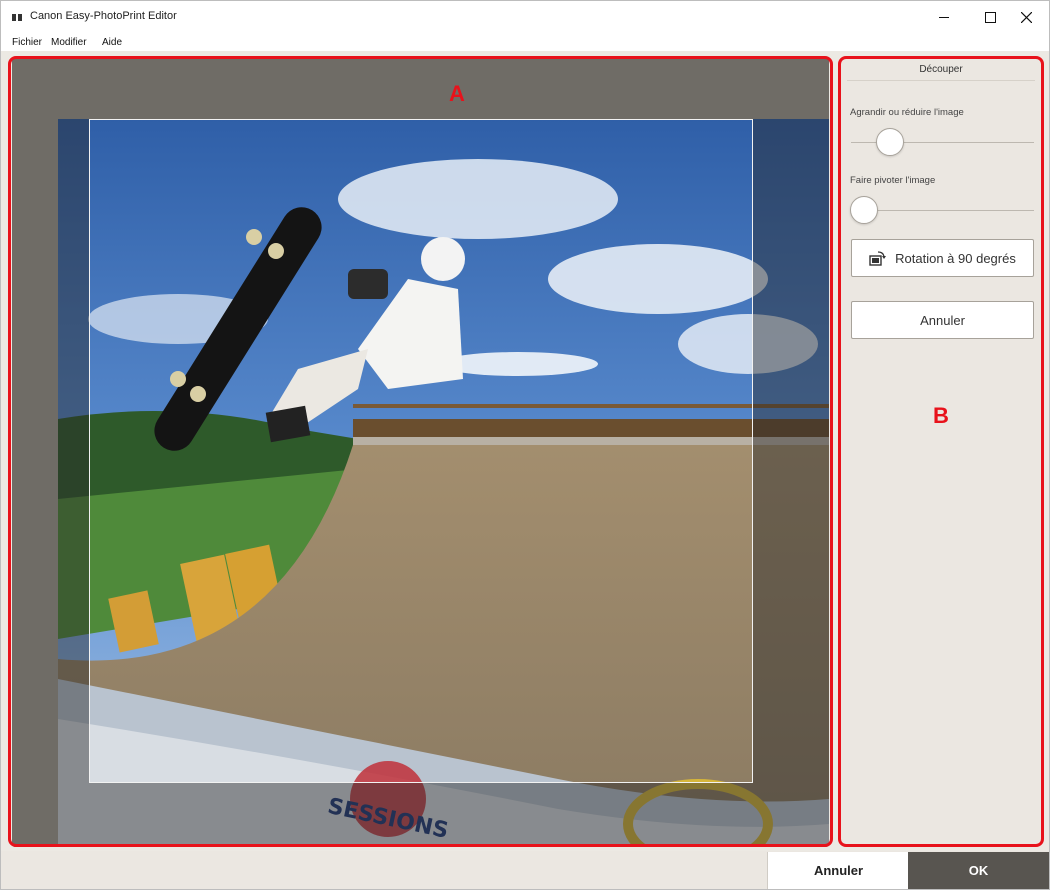 The height and width of the screenshot is (890, 1050). I want to click on ok-button-label: OK, so click(978, 870).